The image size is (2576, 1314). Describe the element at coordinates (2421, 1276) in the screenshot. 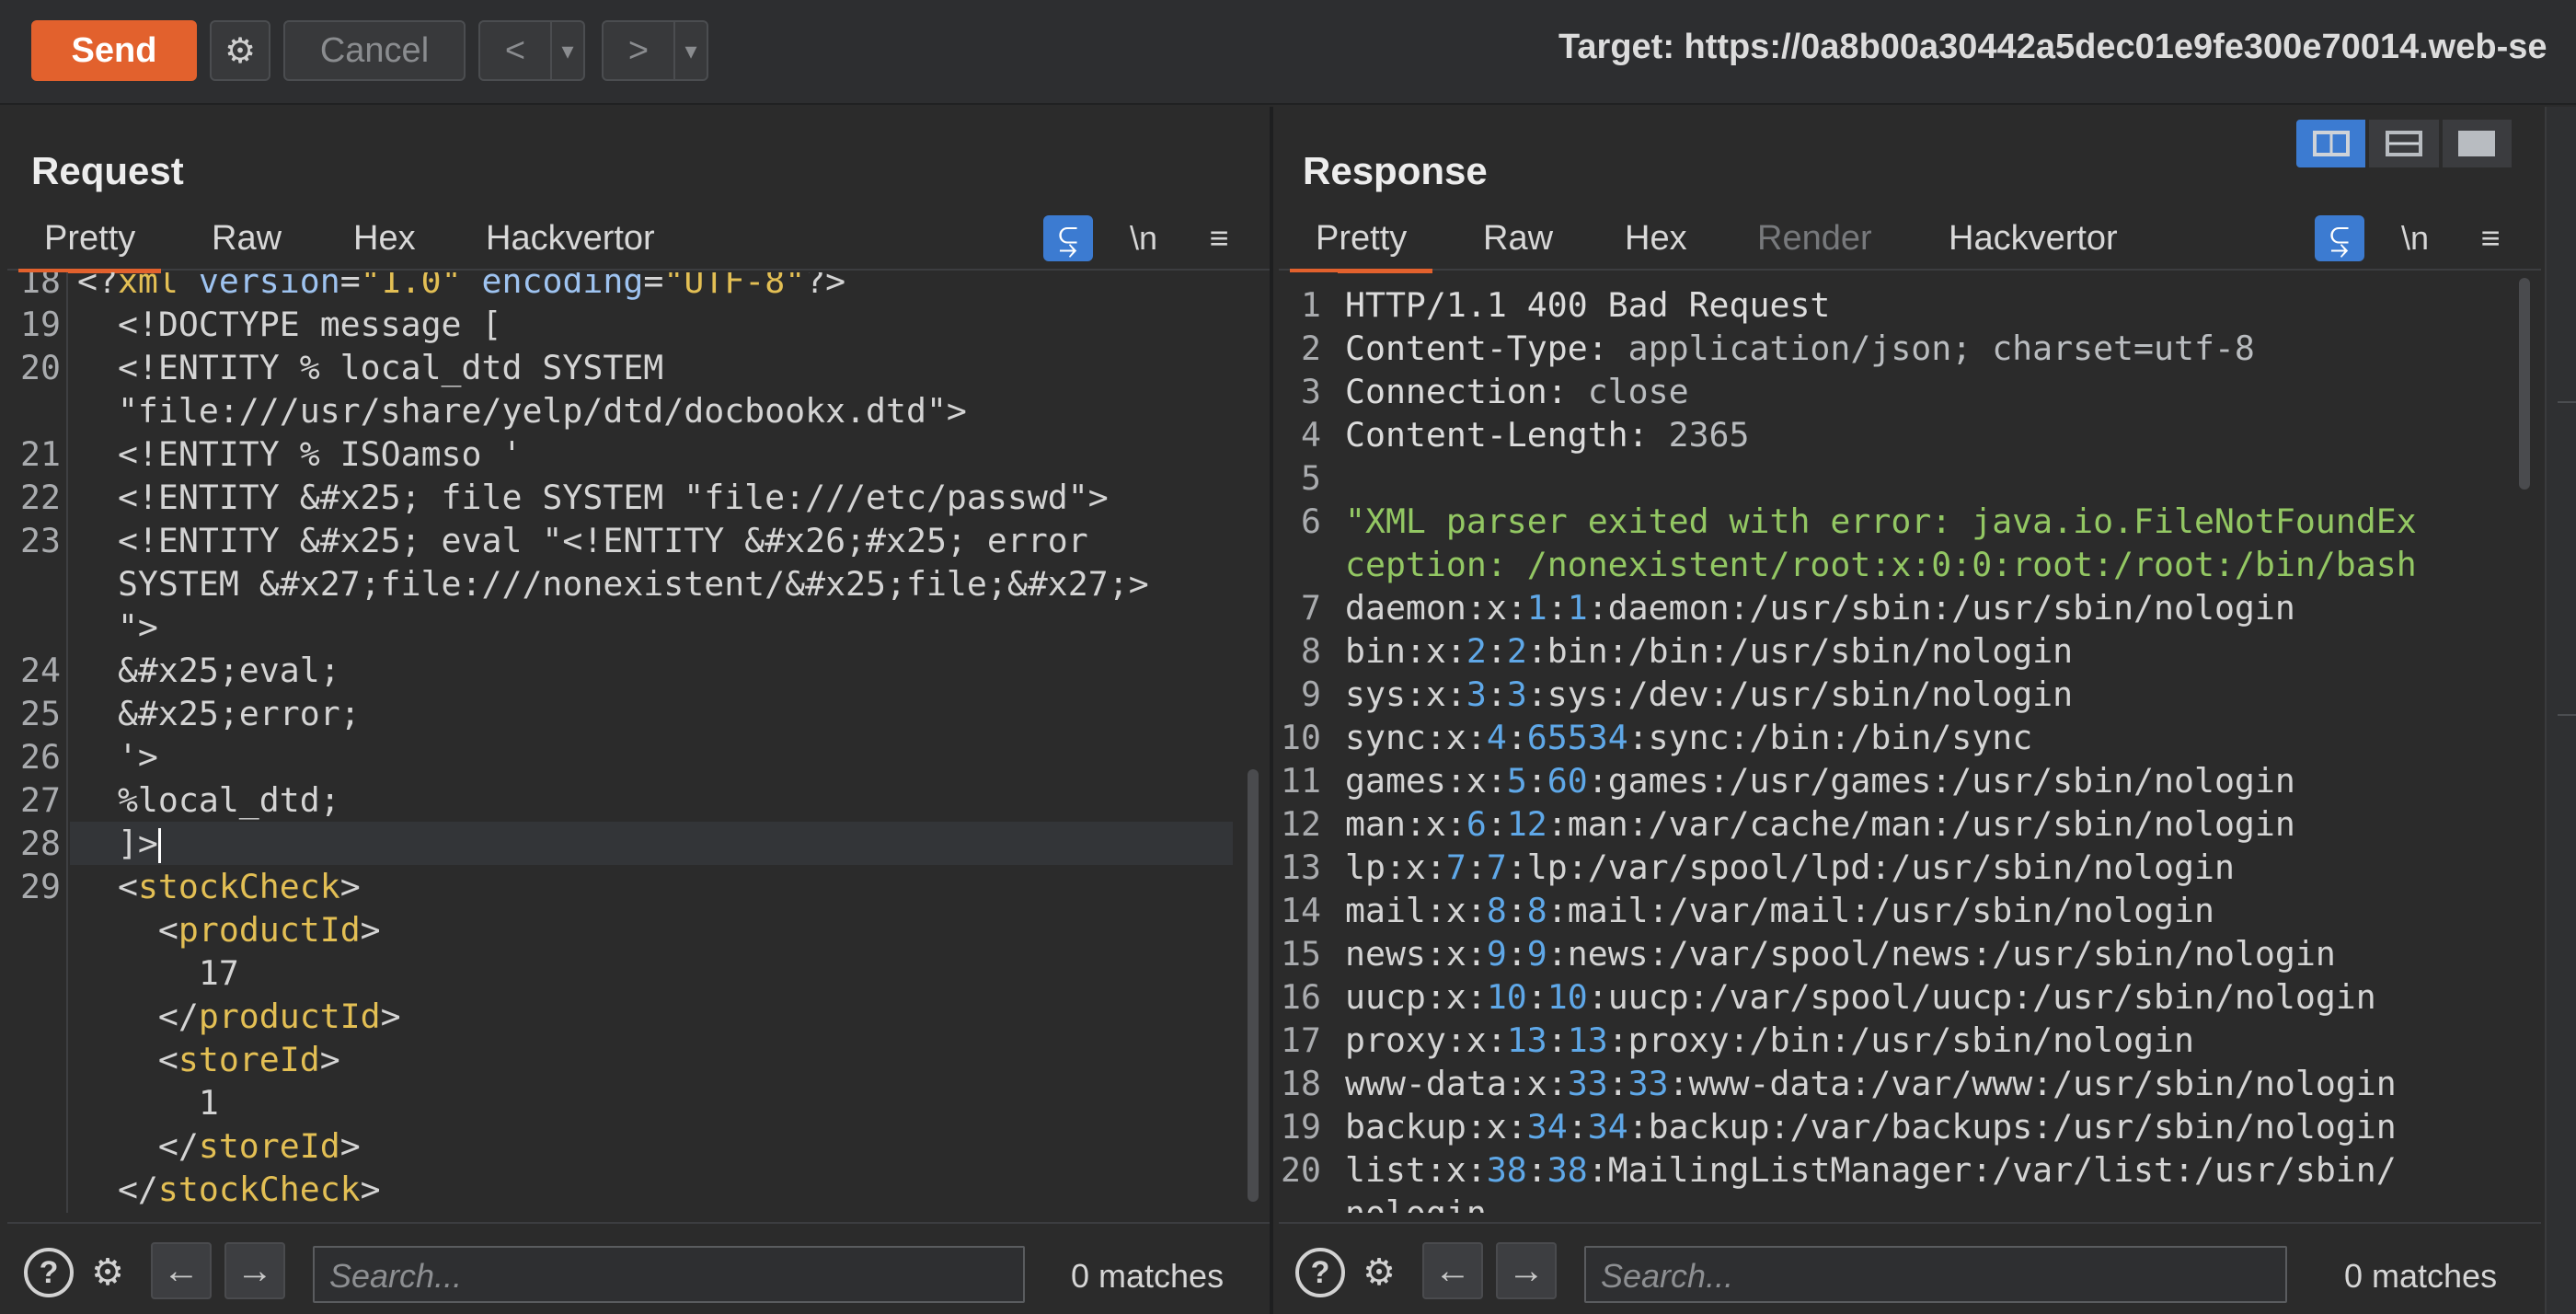

I see `search-matches-count: 0 matches` at that location.